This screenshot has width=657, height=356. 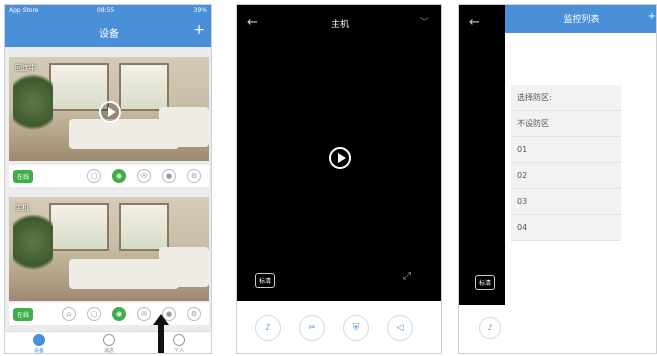 I want to click on page-title: 主机, so click(x=339, y=25).